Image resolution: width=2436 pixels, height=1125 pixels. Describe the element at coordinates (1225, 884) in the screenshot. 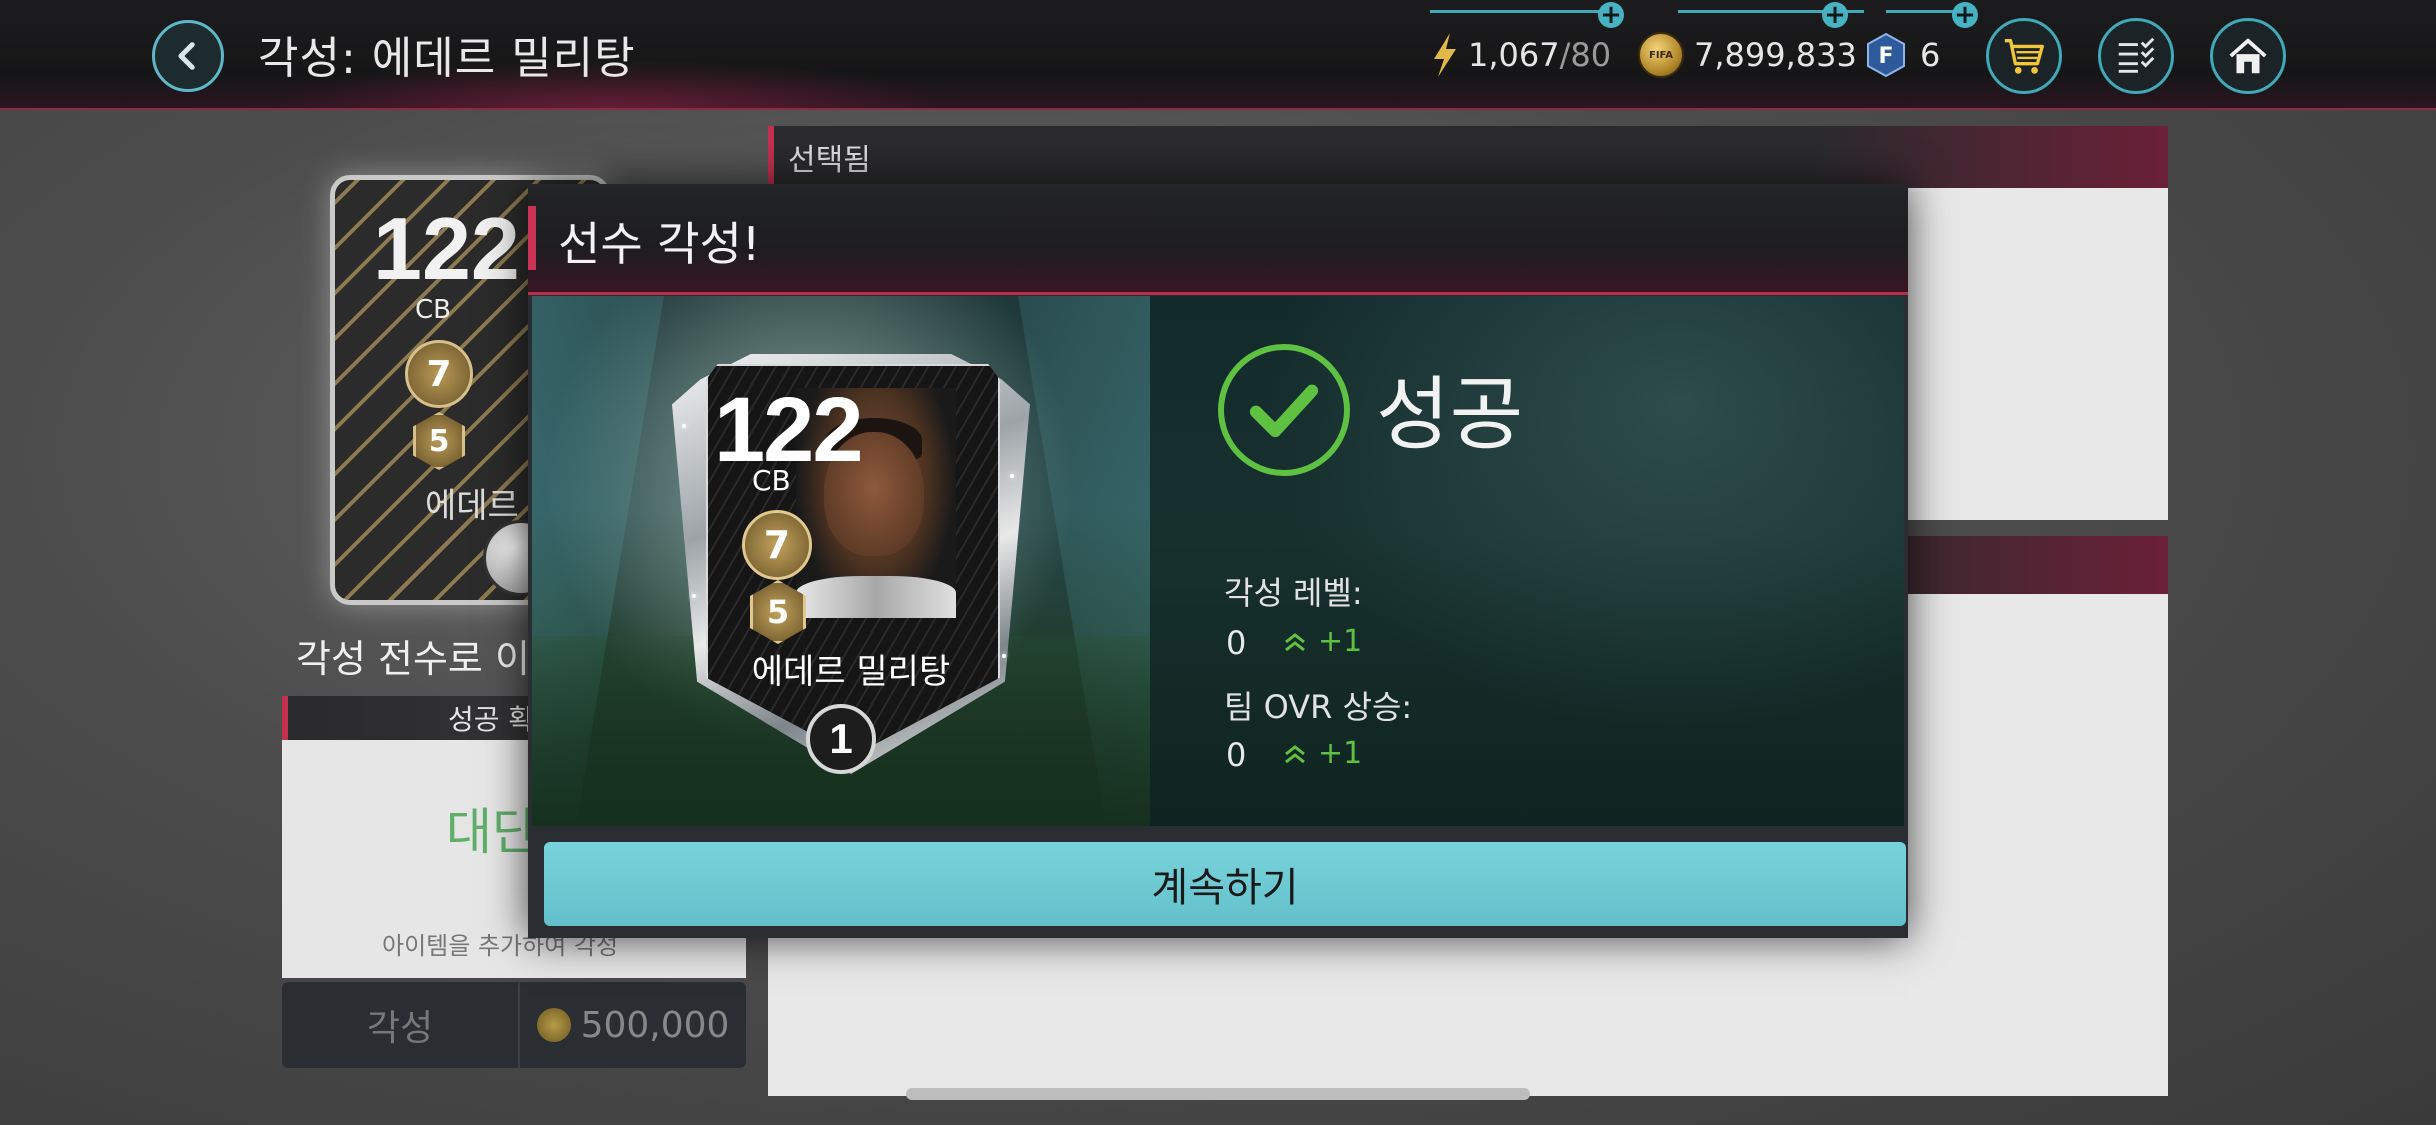

I see `continue-button: 계속하기` at that location.